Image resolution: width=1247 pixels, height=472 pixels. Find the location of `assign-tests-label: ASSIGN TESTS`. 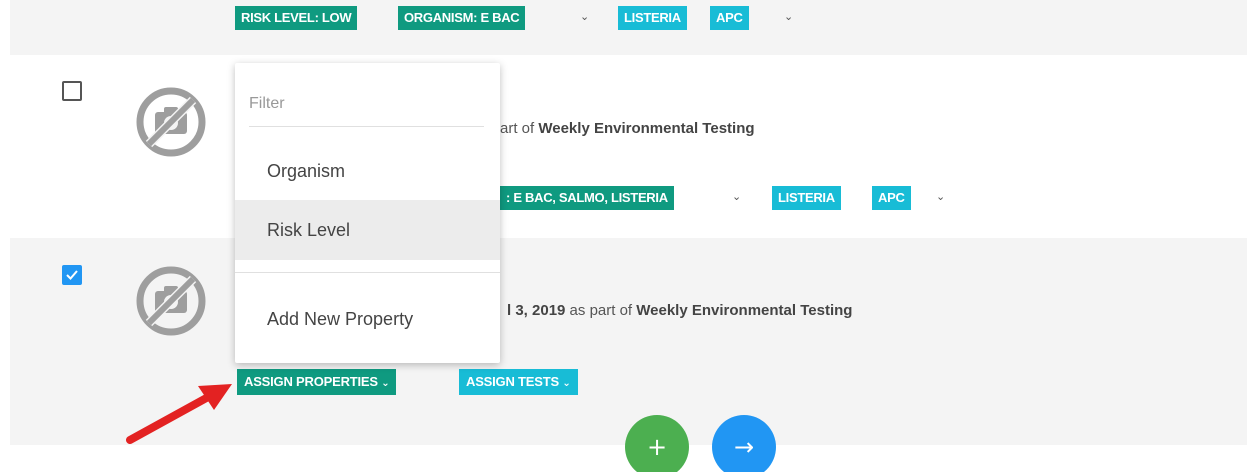

assign-tests-label: ASSIGN TESTS is located at coordinates (512, 381).